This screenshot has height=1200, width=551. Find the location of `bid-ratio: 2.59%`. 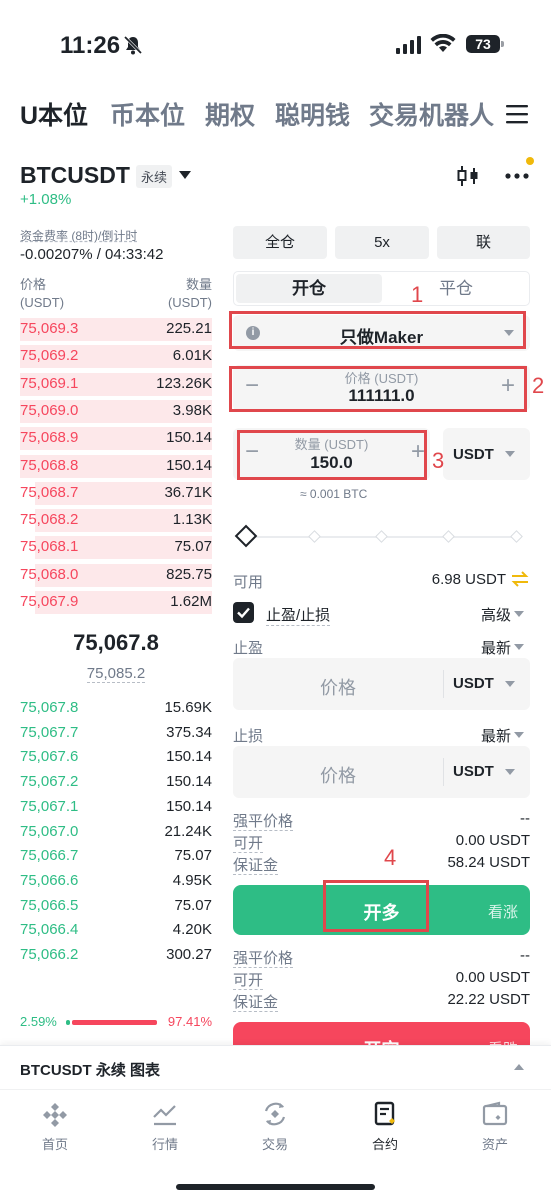

bid-ratio: 2.59% is located at coordinates (38, 1021).